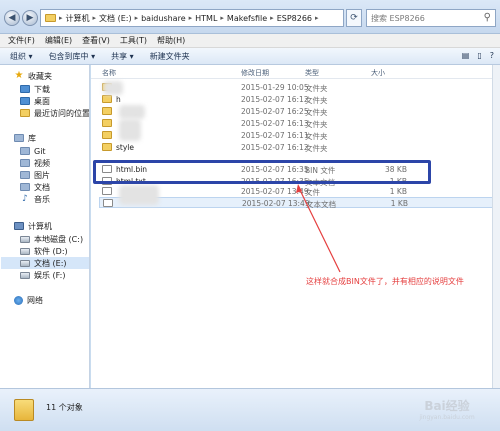 The width and height of the screenshot is (500, 431). I want to click on annotation-text: 这样就合成BIN文件了，并有相应的说明文件, so click(385, 281).